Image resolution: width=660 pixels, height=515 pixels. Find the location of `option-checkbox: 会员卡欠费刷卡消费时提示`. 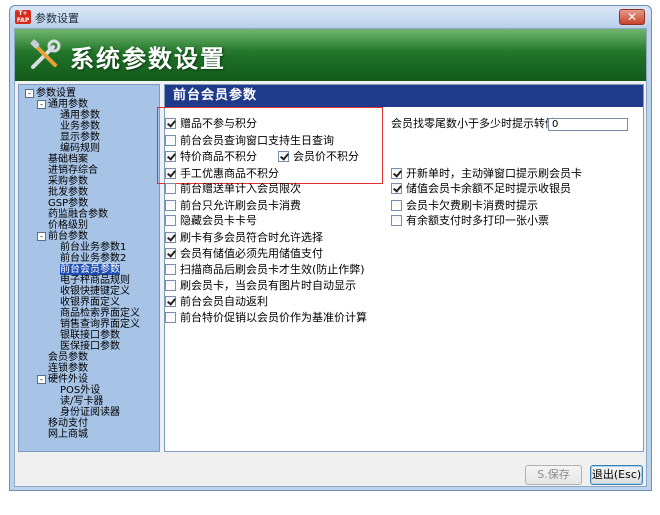

option-checkbox: 会员卡欠费刷卡消费时提示 is located at coordinates (464, 206).